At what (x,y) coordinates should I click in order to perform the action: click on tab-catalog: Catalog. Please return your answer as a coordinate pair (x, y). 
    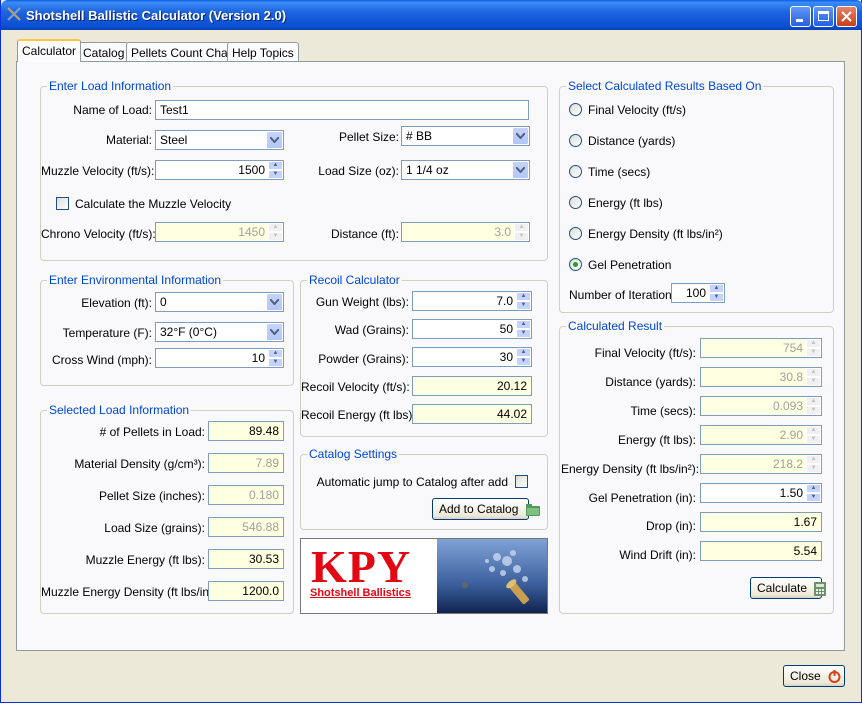
    Looking at the image, I should click on (104, 52).